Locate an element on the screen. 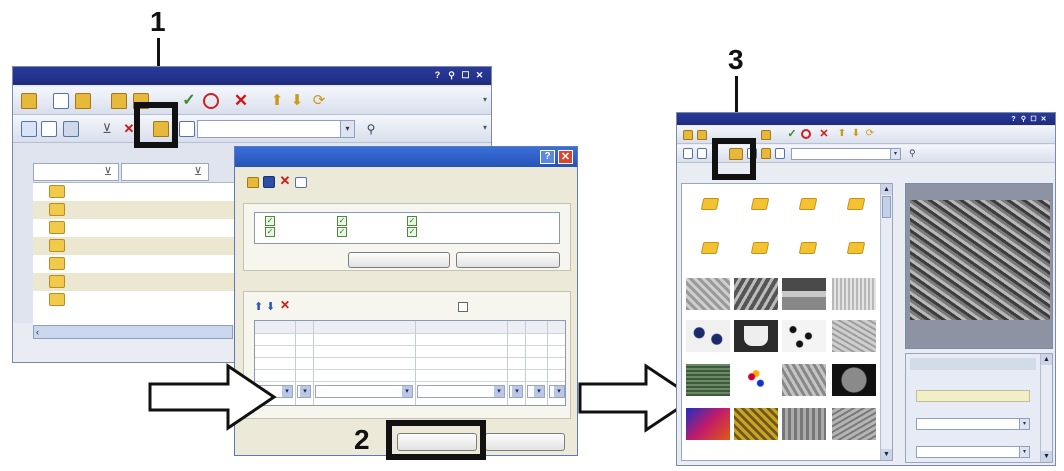  lock-folder-icon is located at coordinates (119, 101).